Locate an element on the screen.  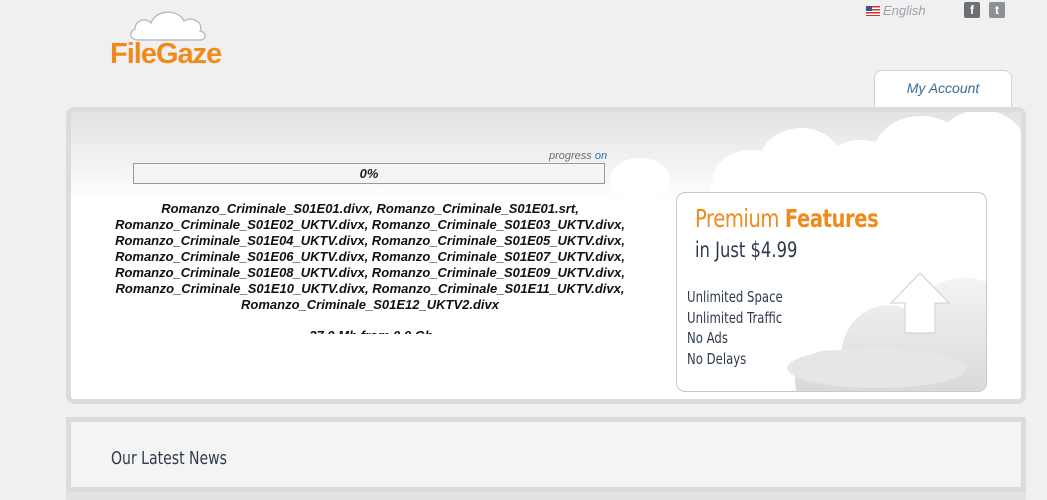
premium-title-word2: Features is located at coordinates (831, 218).